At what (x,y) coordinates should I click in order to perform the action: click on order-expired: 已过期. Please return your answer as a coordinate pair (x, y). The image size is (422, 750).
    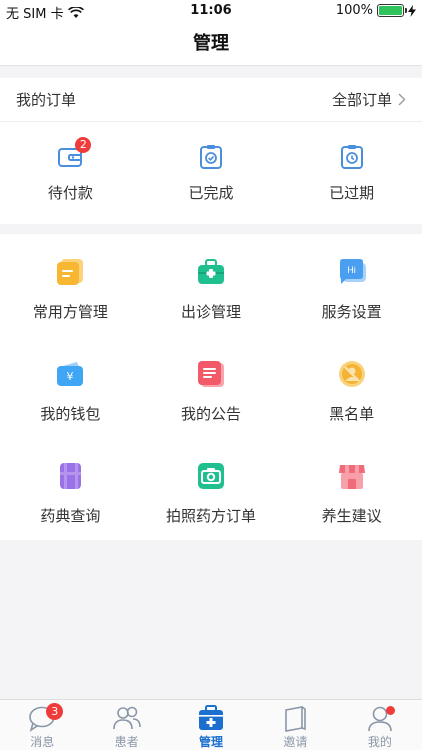
    Looking at the image, I should click on (351, 173).